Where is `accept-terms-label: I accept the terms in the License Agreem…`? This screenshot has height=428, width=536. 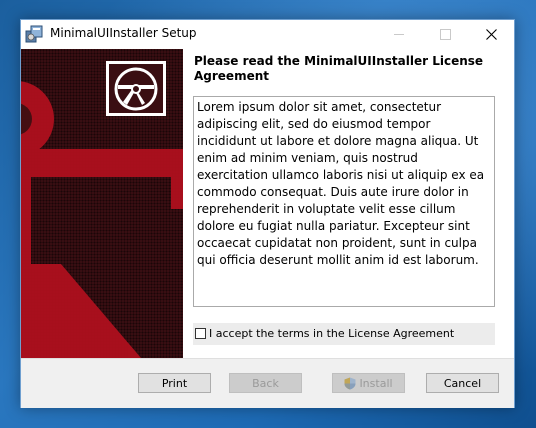
accept-terms-label: I accept the terms in the License Agreem… is located at coordinates (331, 333).